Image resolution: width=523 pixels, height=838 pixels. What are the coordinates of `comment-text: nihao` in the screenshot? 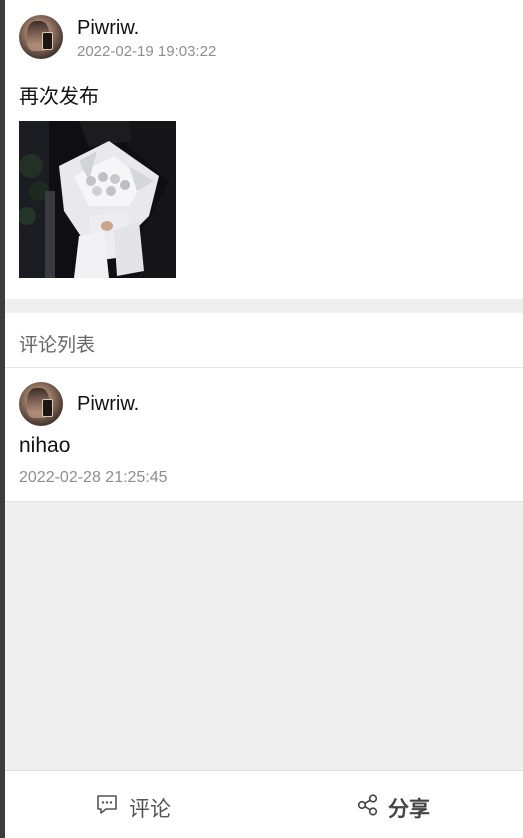 It's located at (45, 445).